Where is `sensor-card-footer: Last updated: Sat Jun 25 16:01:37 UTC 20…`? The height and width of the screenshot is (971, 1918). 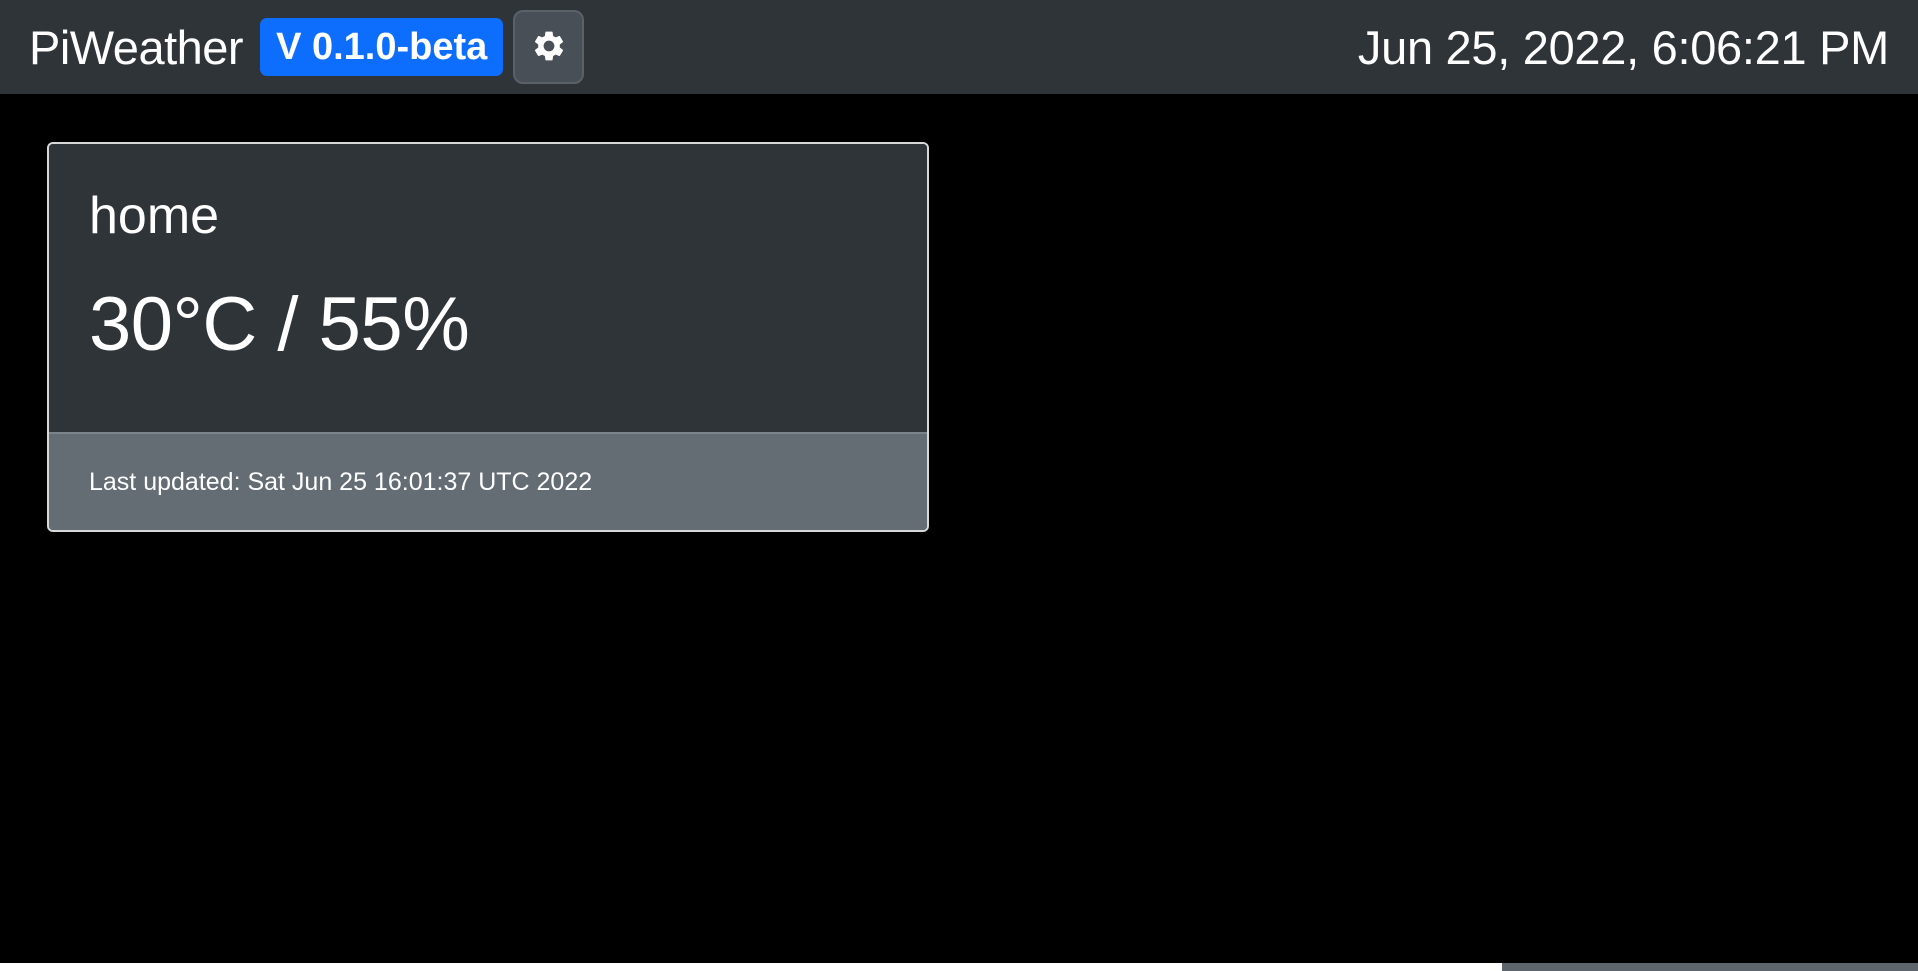
sensor-card-footer: Last updated: Sat Jun 25 16:01:37 UTC 20… is located at coordinates (488, 481).